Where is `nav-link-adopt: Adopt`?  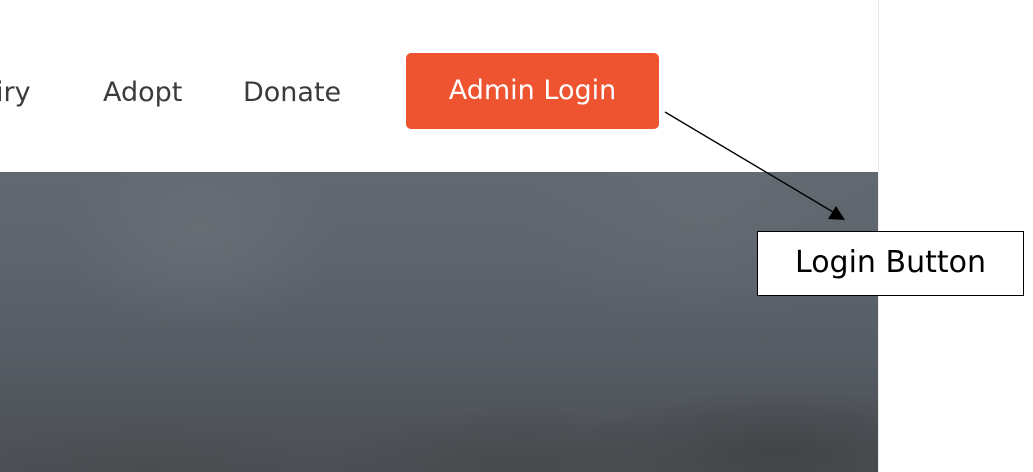 nav-link-adopt: Adopt is located at coordinates (142, 93).